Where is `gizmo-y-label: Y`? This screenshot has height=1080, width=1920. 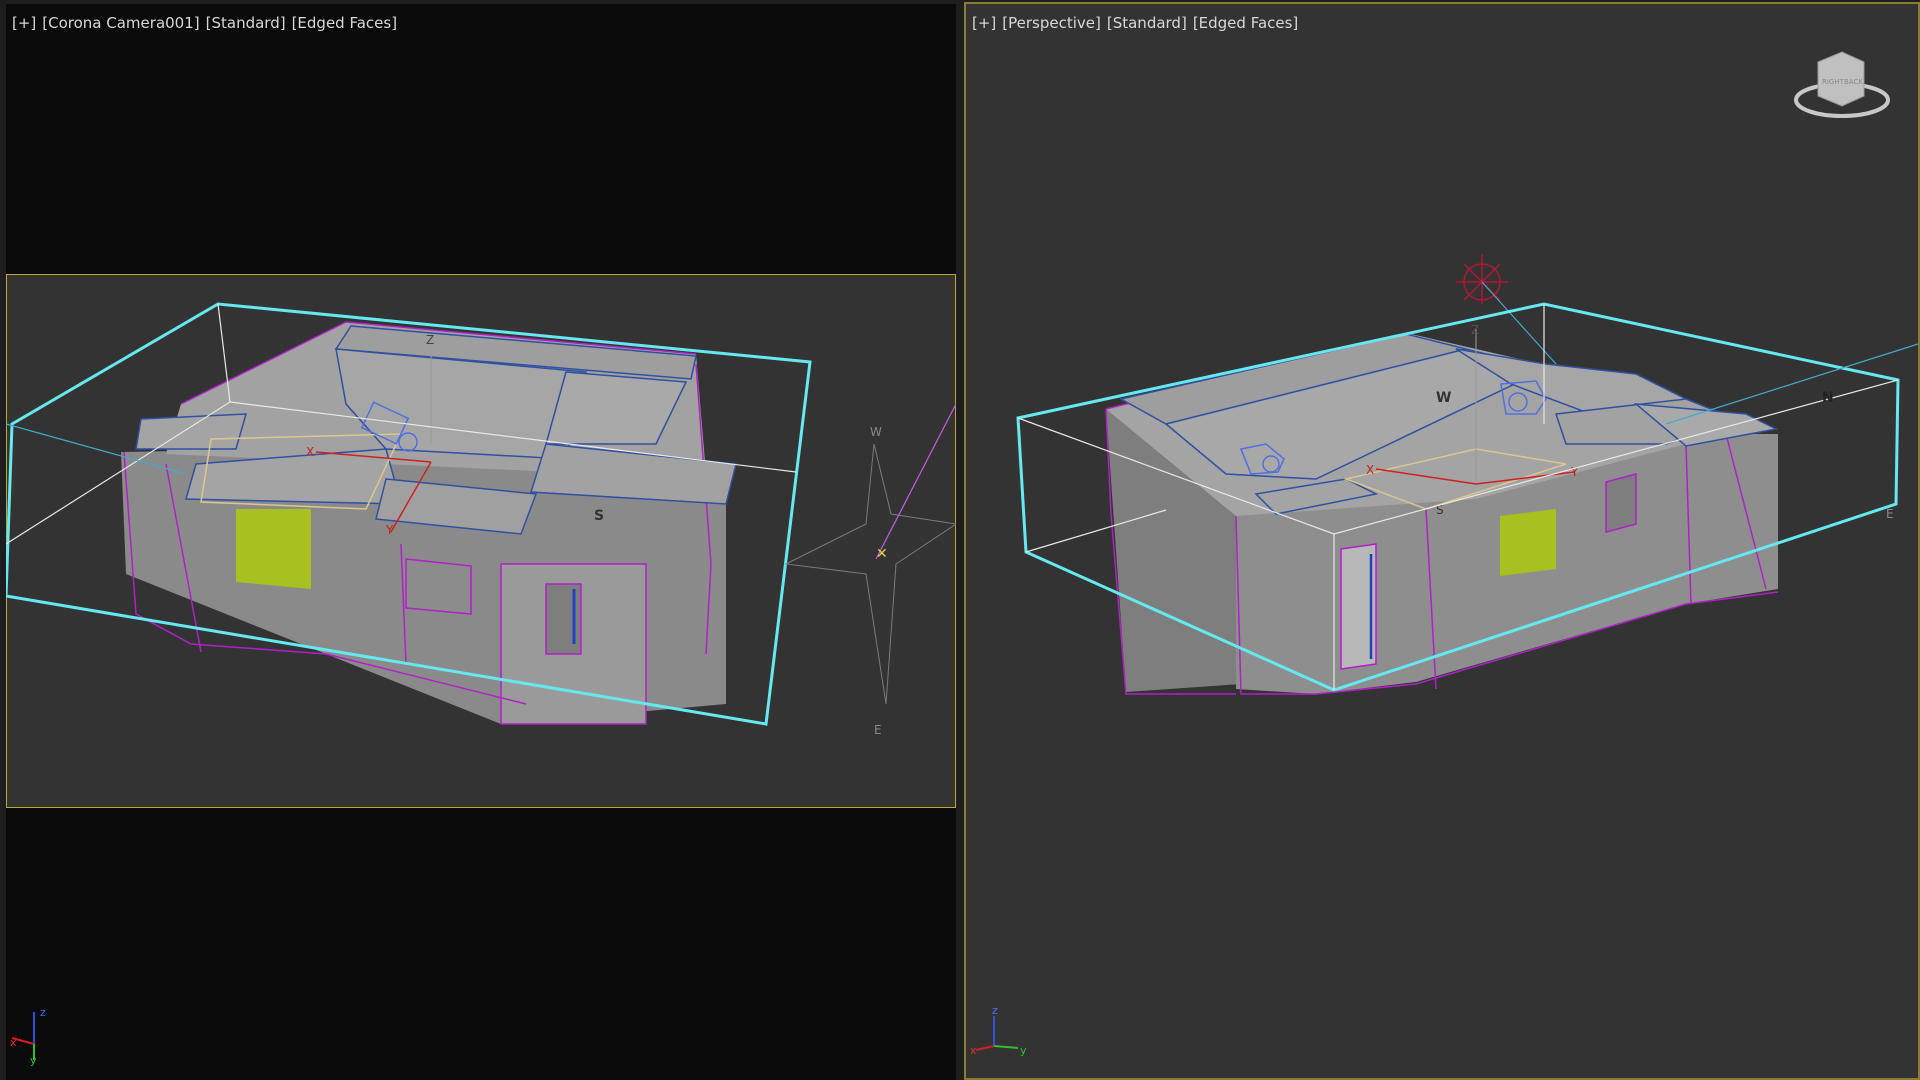 gizmo-y-label: Y is located at coordinates (389, 530).